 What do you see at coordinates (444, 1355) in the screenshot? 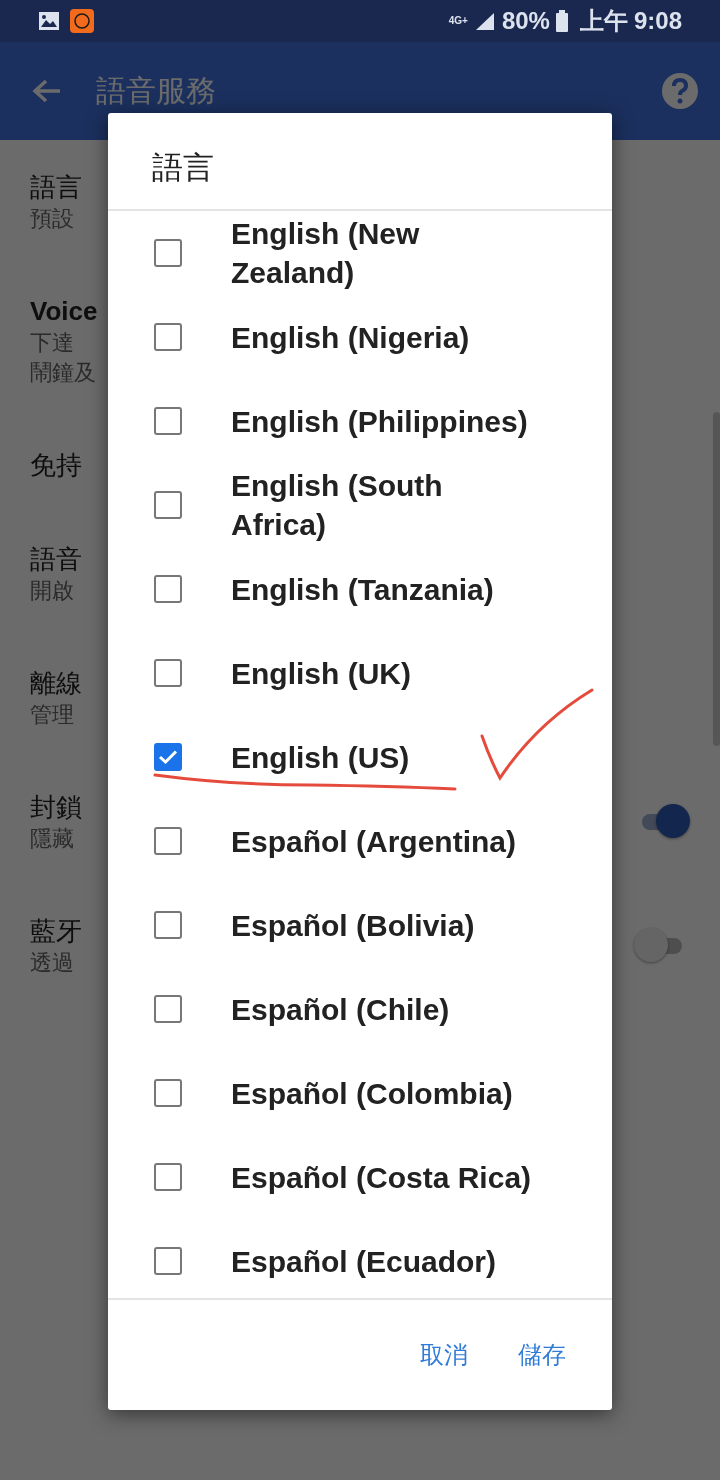
I see `dialog-button: 取消` at bounding box center [444, 1355].